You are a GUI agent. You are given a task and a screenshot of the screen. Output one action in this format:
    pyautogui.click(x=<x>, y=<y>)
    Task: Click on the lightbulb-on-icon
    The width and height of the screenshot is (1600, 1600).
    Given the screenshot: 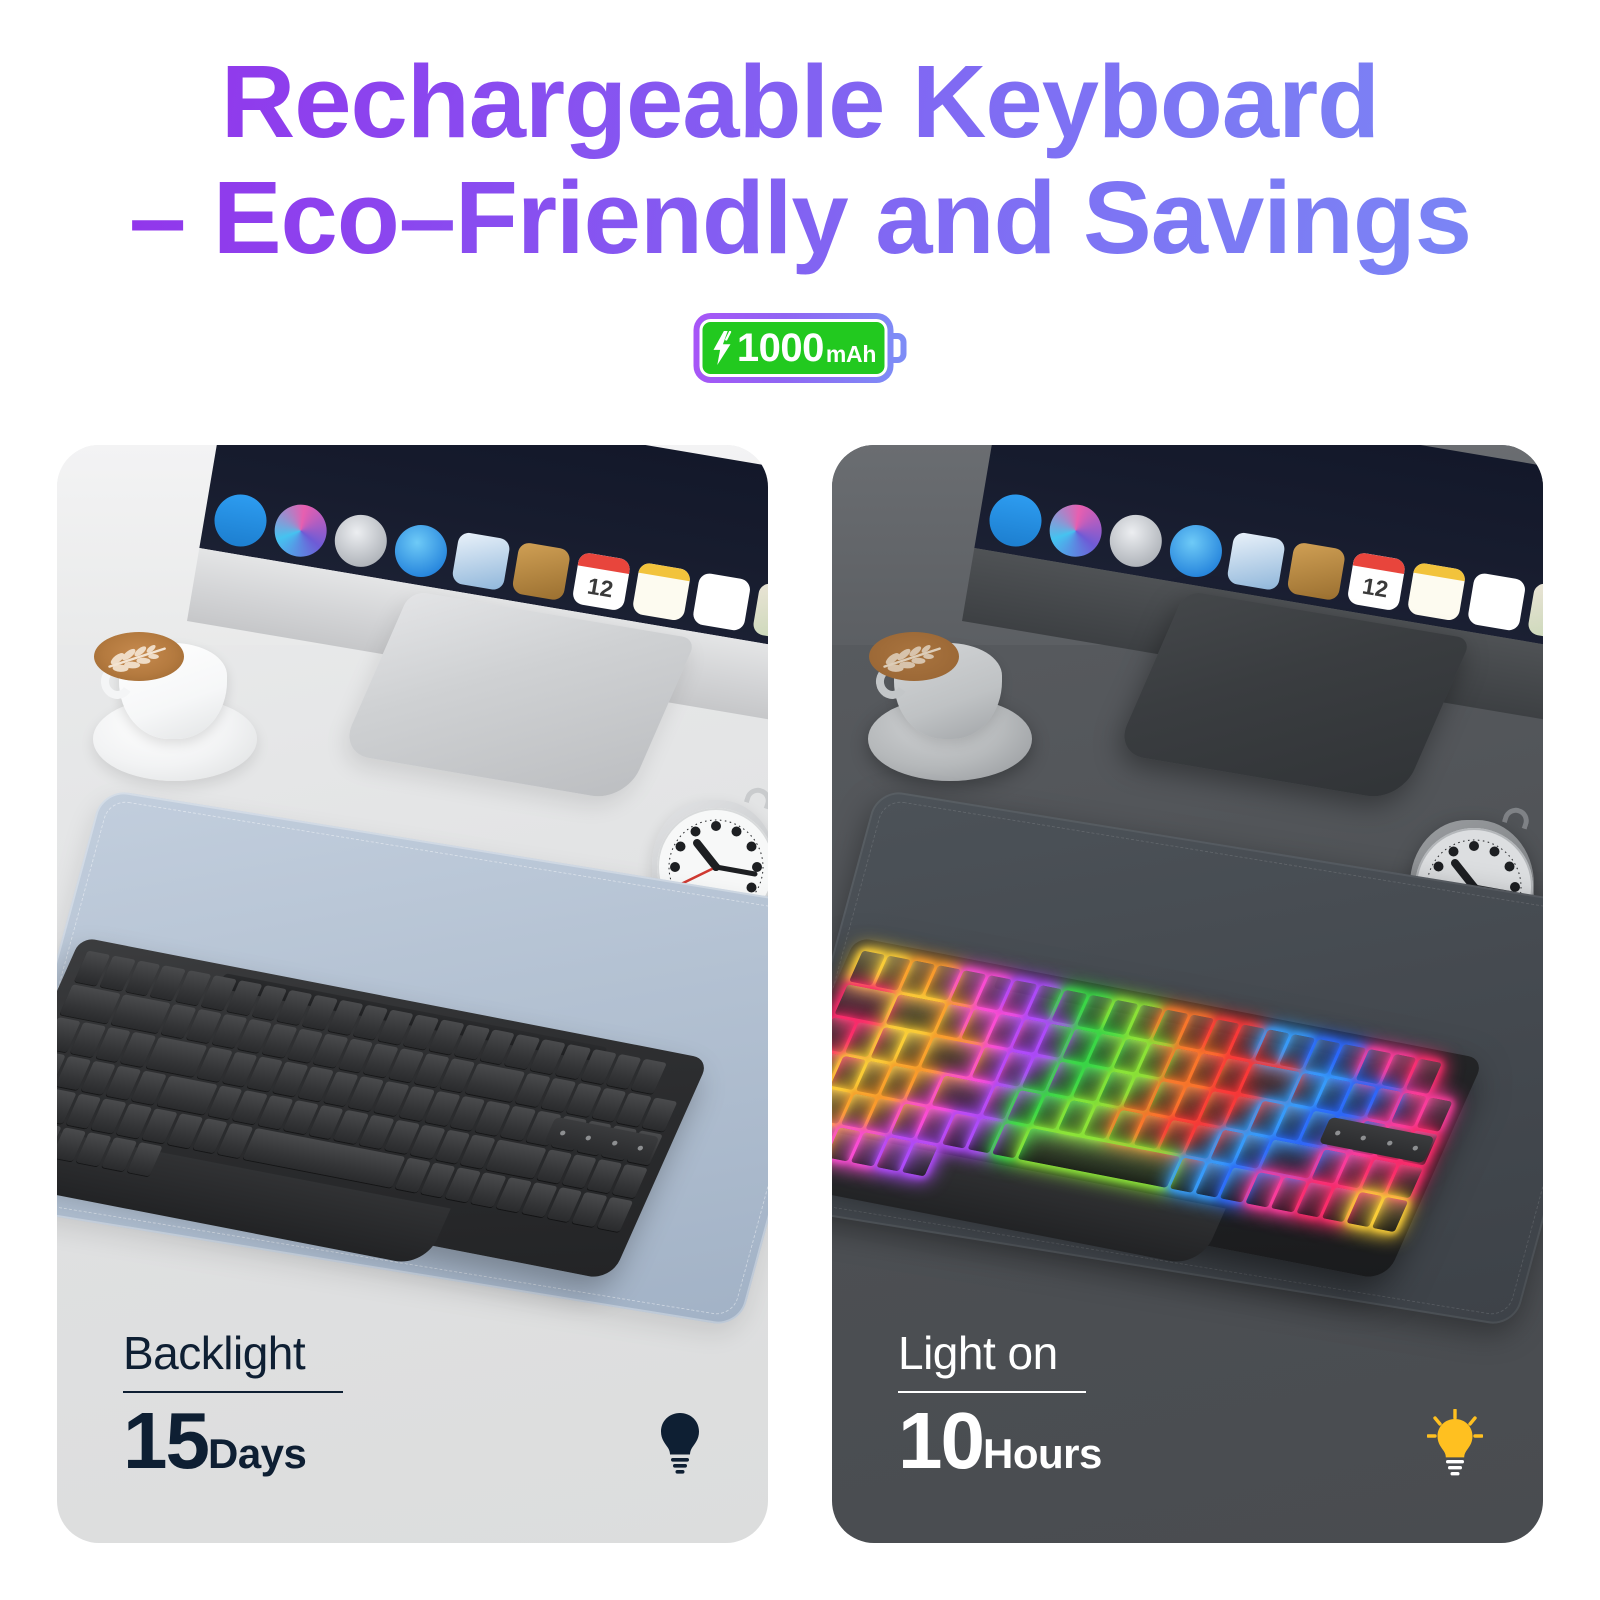 What is the action you would take?
    pyautogui.click(x=1455, y=1442)
    